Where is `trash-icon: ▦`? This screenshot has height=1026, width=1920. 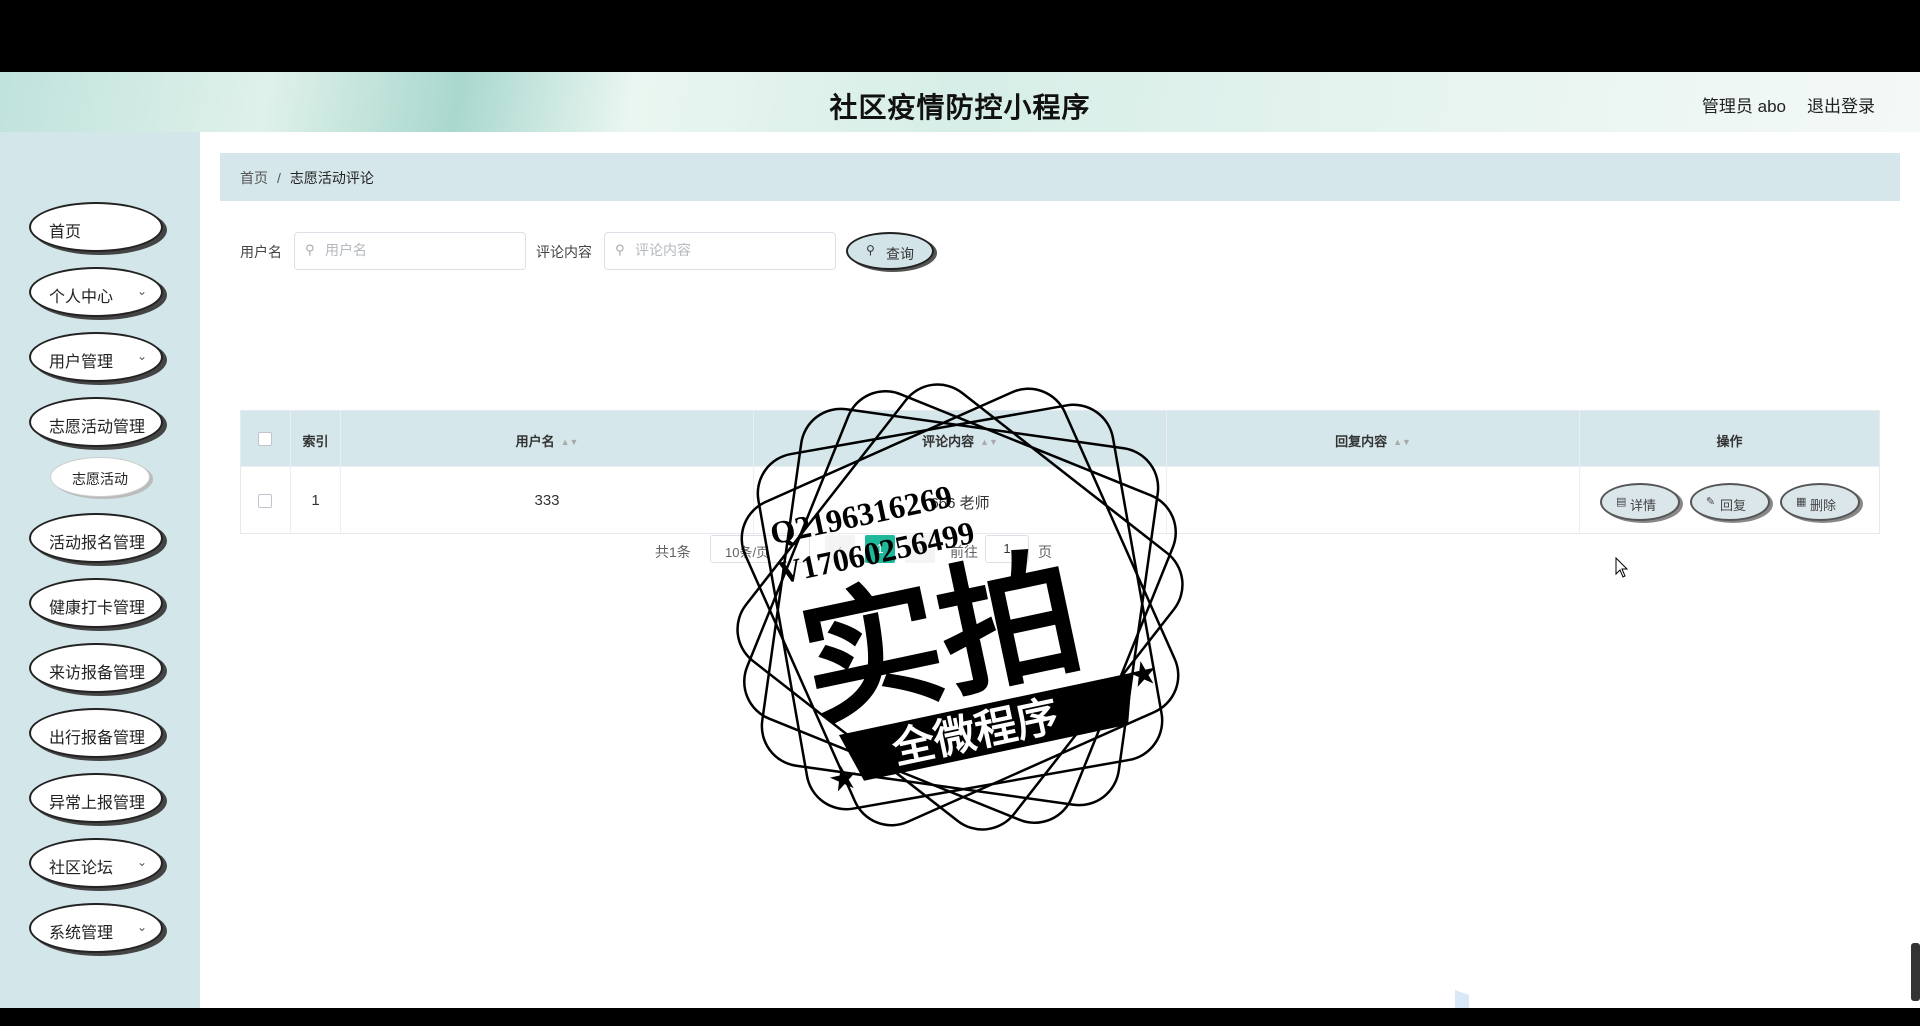
trash-icon: ▦ is located at coordinates (1801, 502).